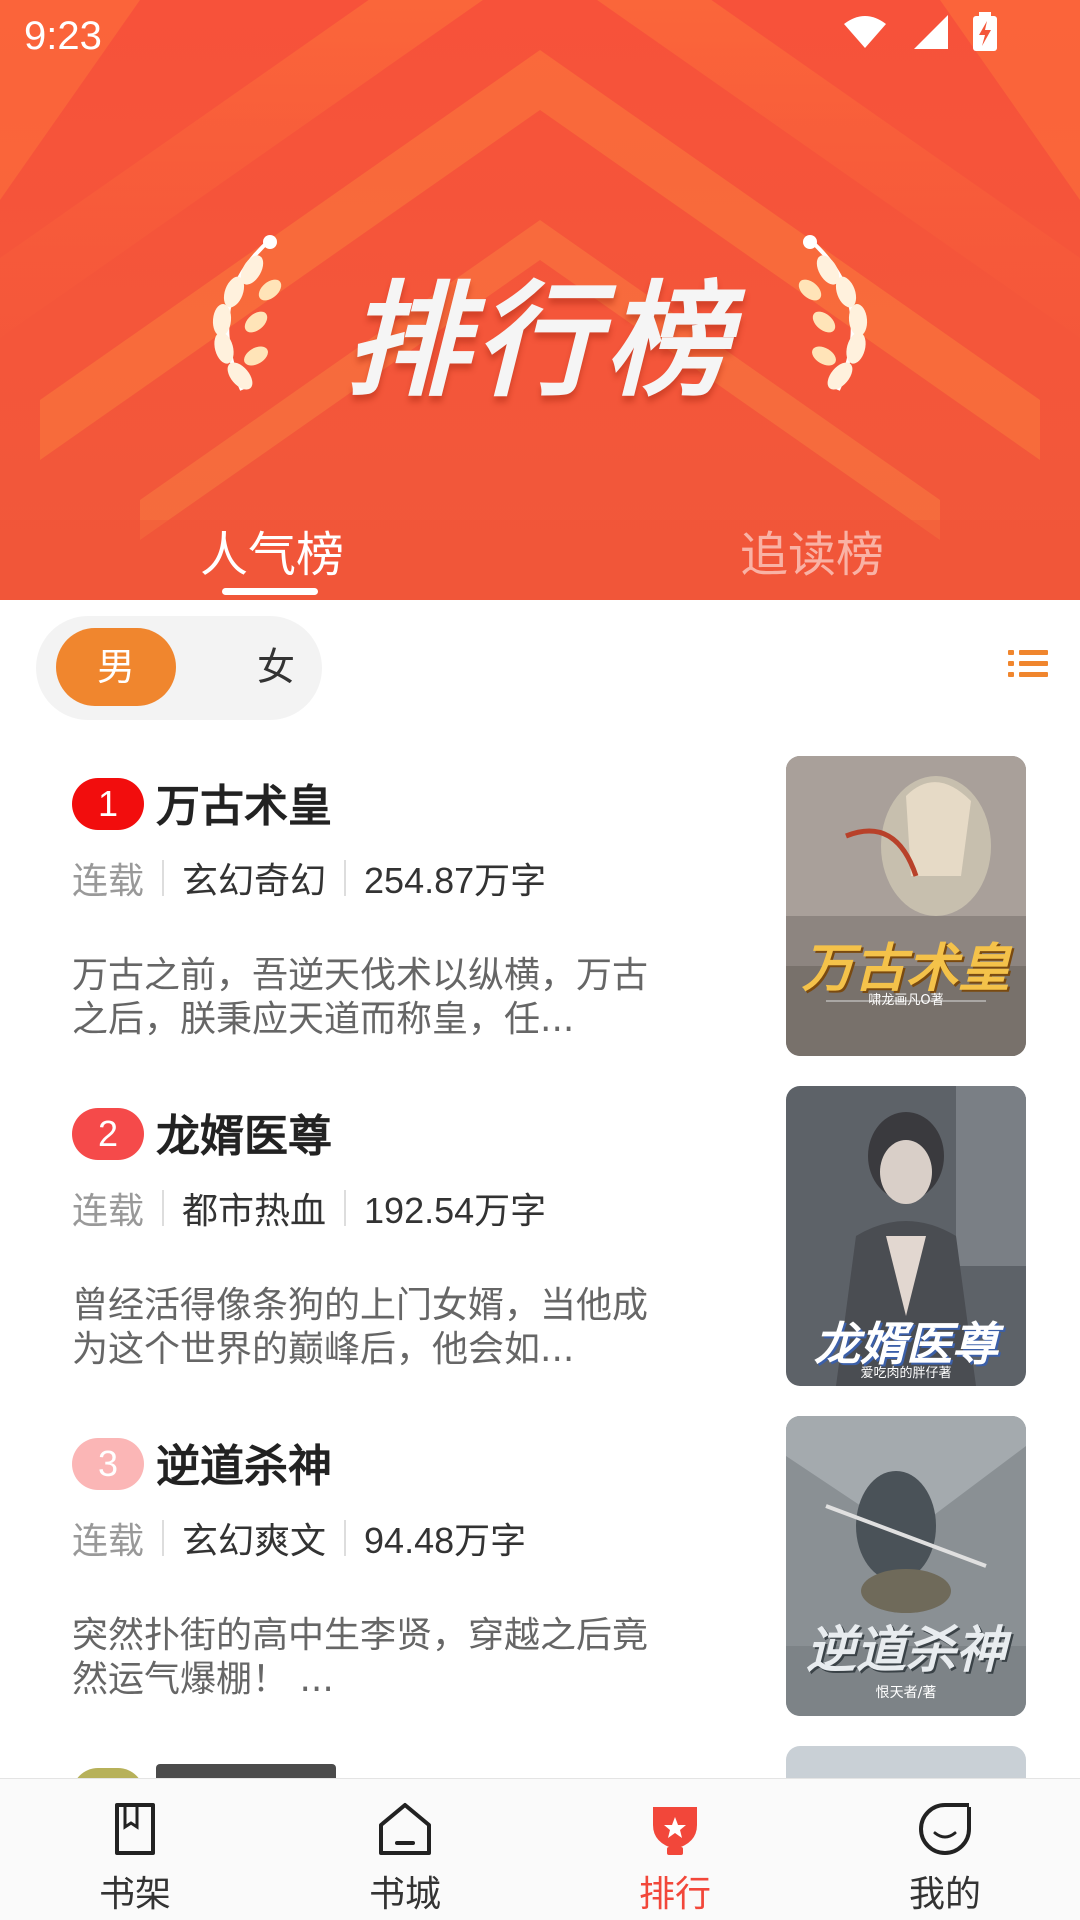 This screenshot has width=1080, height=1920. What do you see at coordinates (270, 591) in the screenshot?
I see `tab-indicator` at bounding box center [270, 591].